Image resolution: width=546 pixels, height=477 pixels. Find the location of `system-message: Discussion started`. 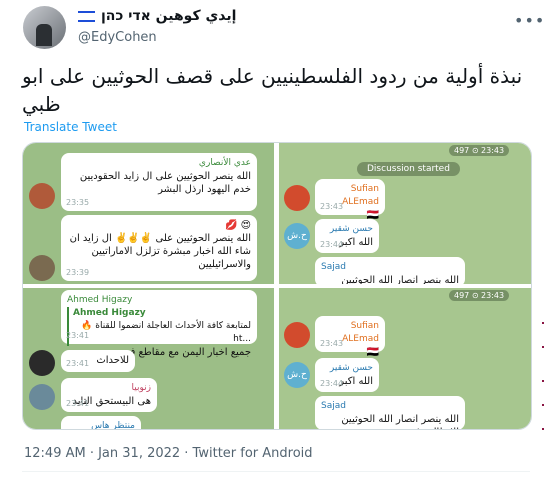

system-message: Discussion started is located at coordinates (408, 169).